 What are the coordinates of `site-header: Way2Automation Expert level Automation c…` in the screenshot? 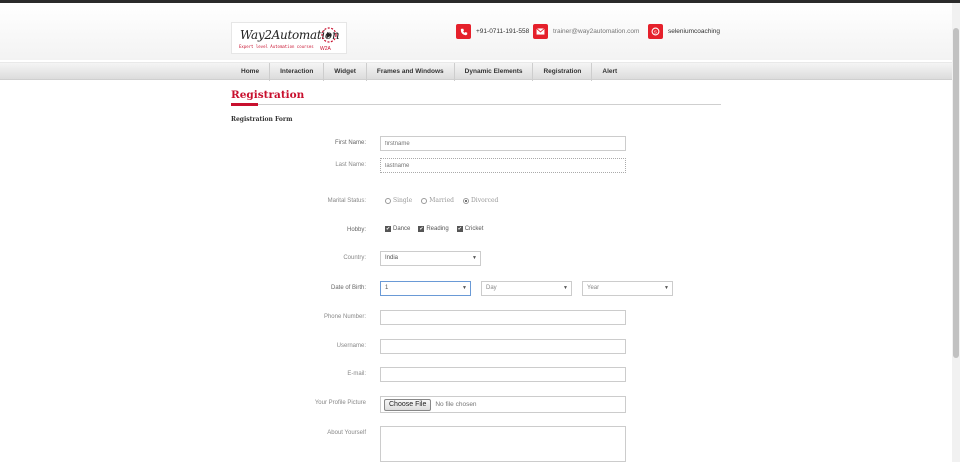 It's located at (476, 31).